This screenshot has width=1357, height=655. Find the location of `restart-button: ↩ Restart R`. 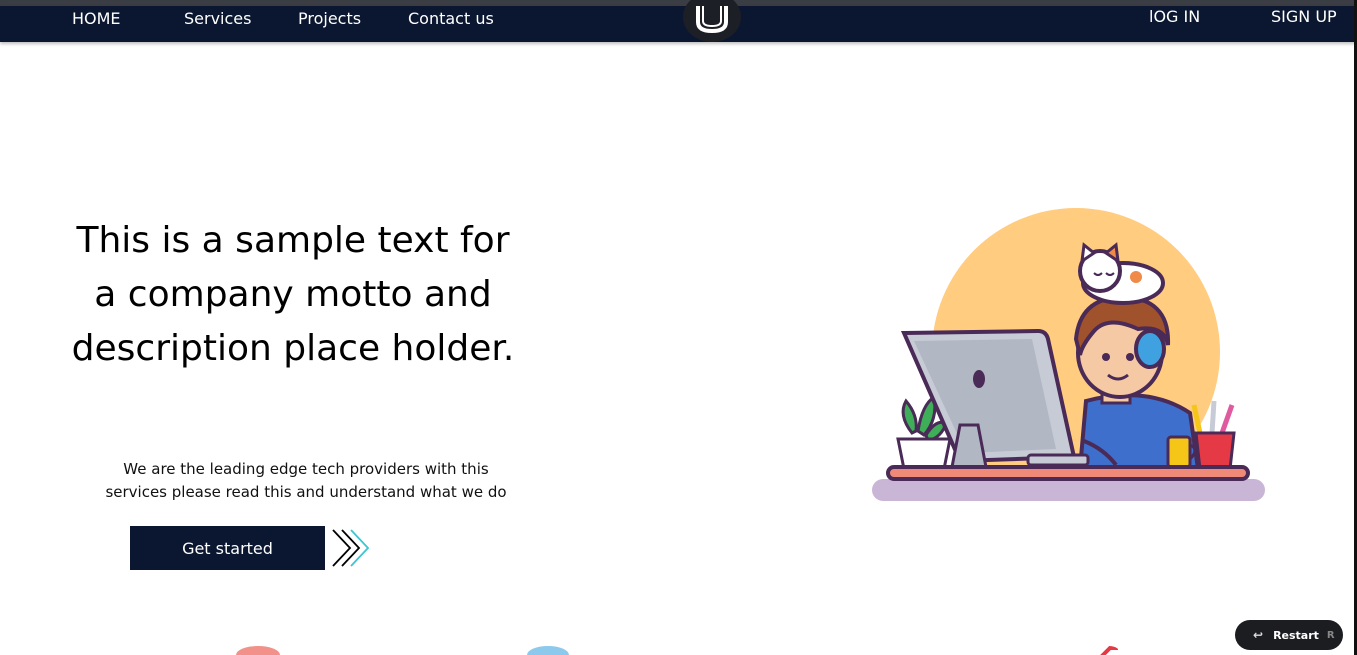

restart-button: ↩ Restart R is located at coordinates (1289, 635).